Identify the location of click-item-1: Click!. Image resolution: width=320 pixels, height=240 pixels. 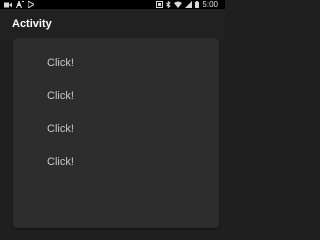
(60, 63).